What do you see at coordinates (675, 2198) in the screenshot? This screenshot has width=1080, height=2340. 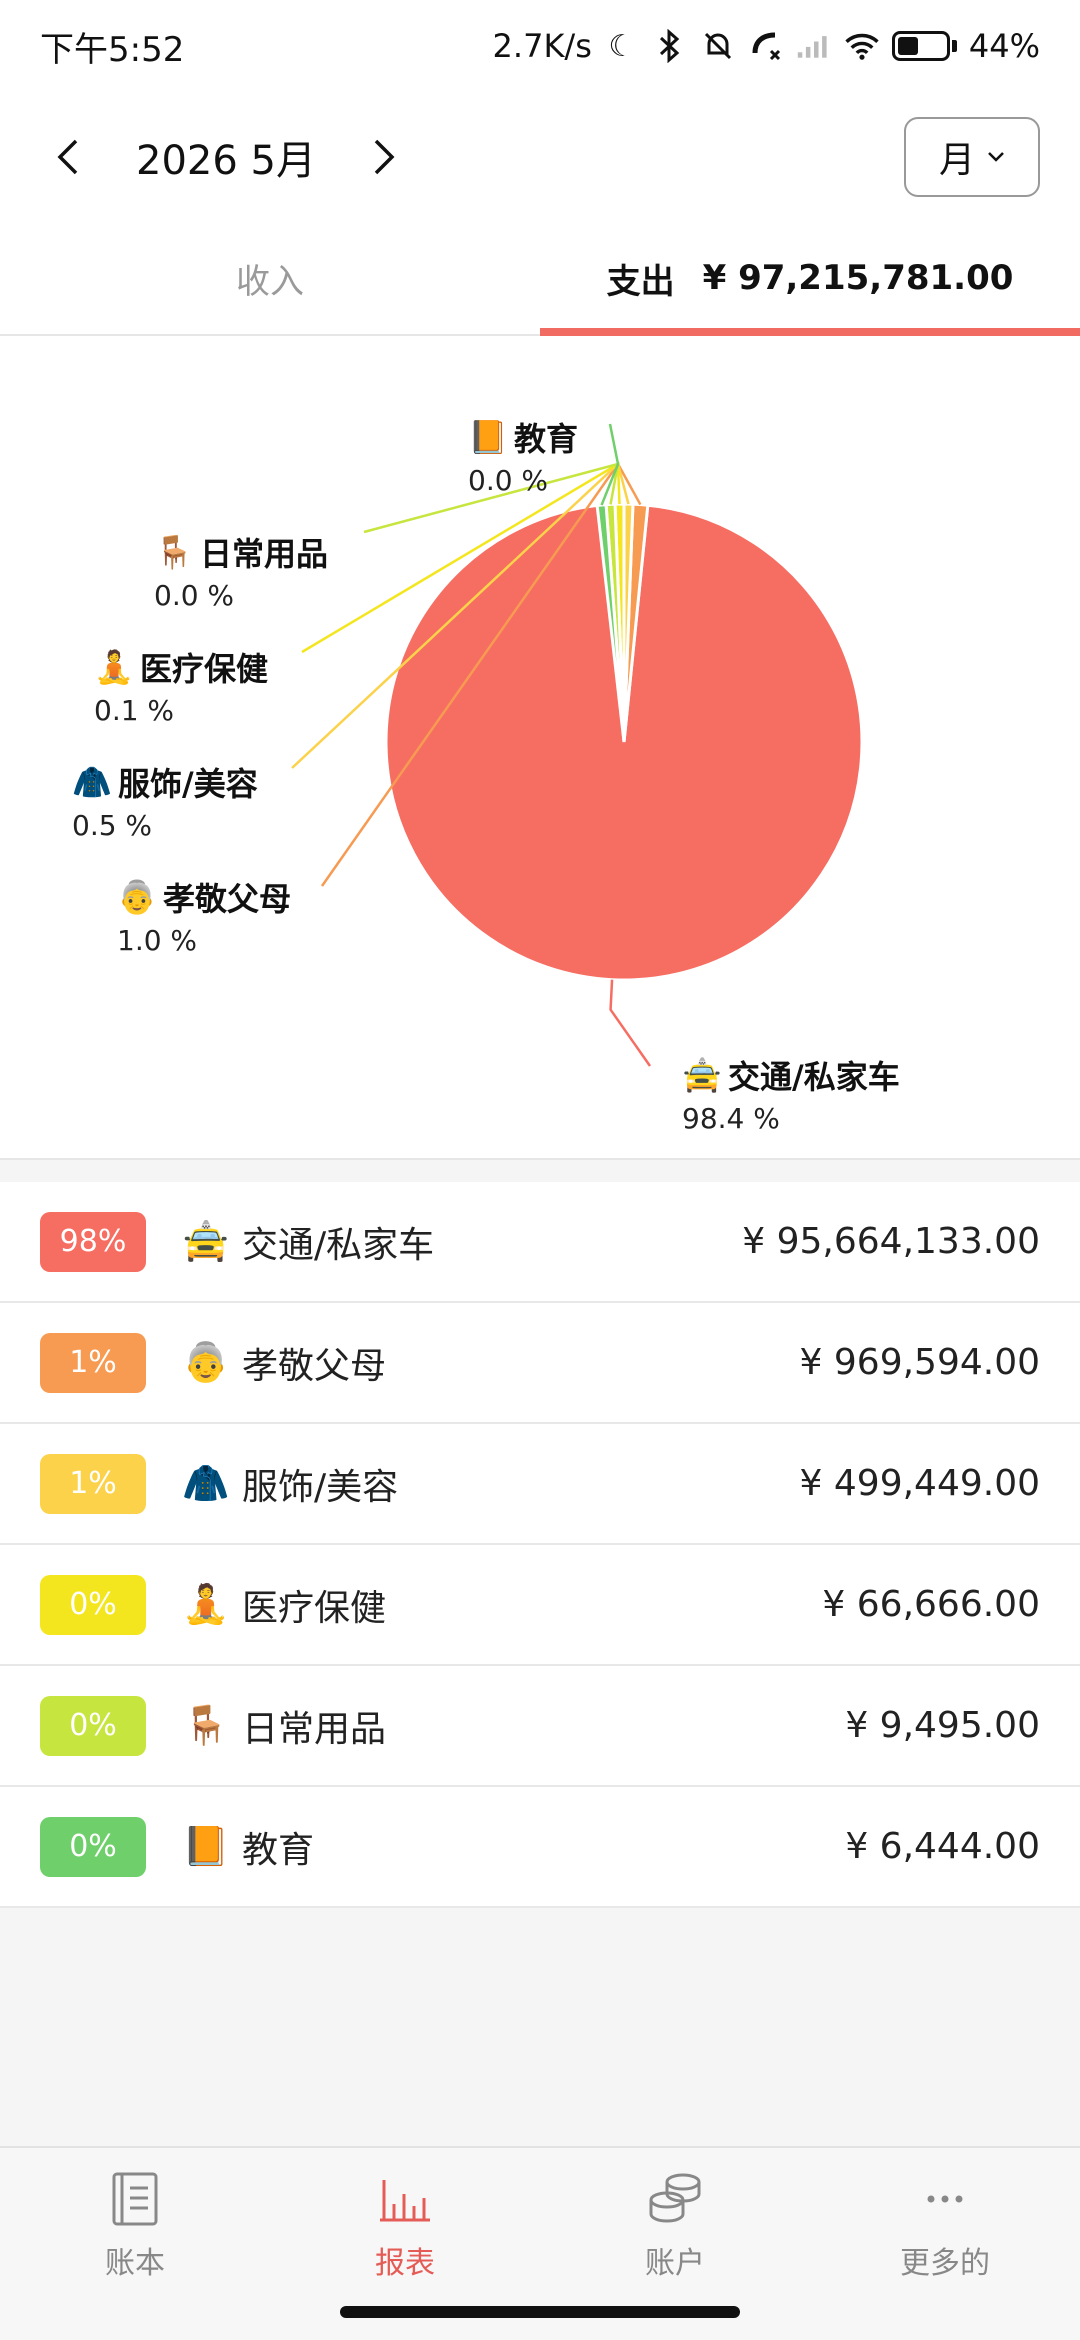 I see `coins-icon` at bounding box center [675, 2198].